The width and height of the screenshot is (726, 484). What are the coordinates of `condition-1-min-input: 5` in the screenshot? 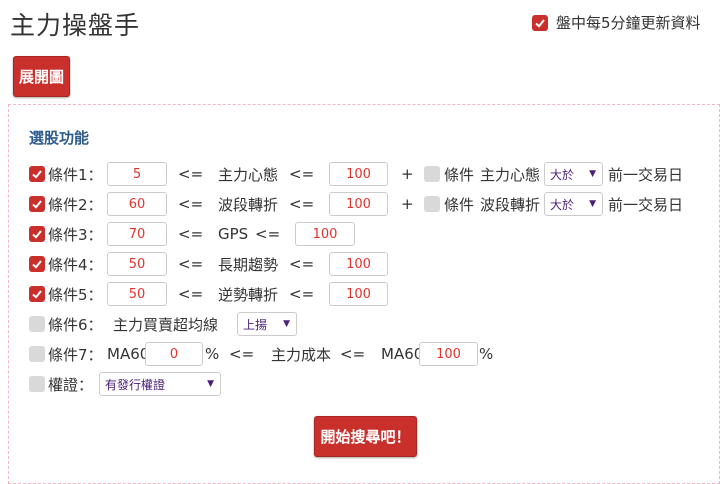 It's located at (137, 174).